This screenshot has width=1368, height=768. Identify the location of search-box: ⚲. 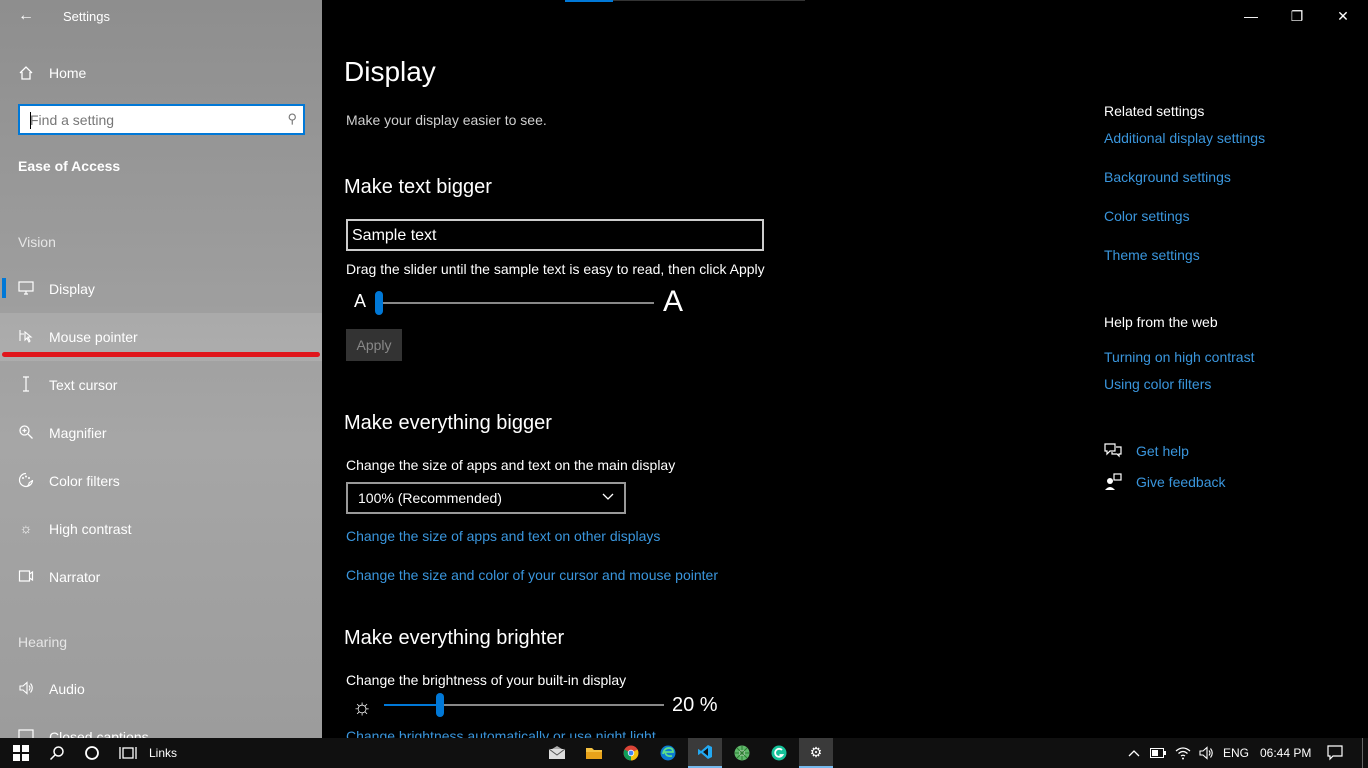
(161, 119).